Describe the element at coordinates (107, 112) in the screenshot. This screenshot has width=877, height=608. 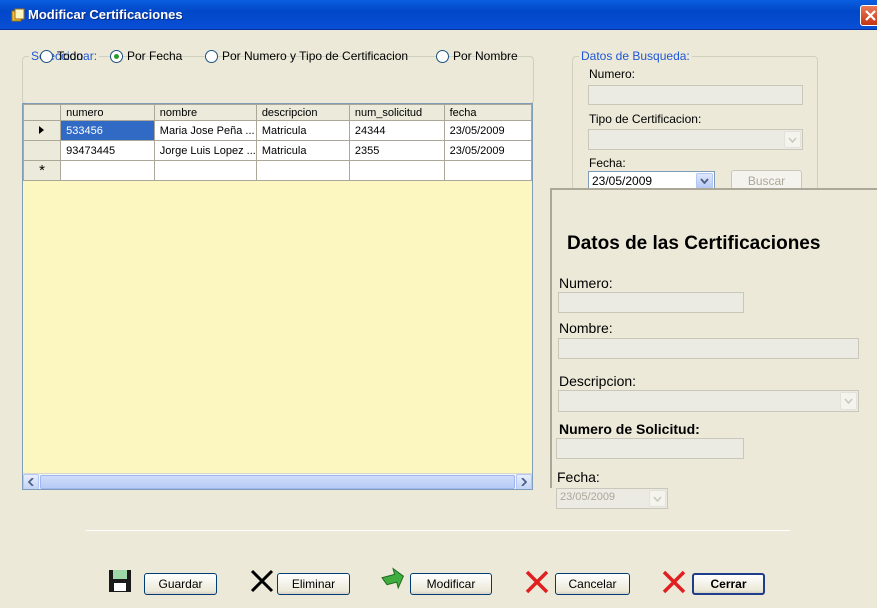
I see `column-header-numero: numero` at that location.